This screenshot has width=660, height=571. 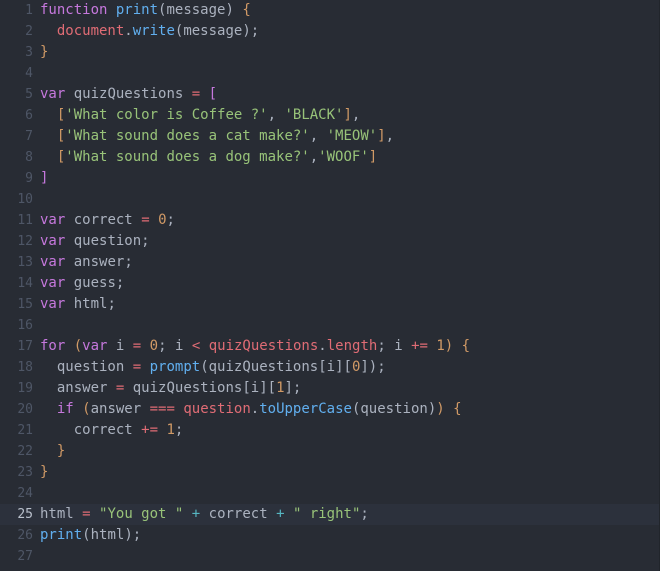 What do you see at coordinates (25, 472) in the screenshot?
I see `line-number: 23` at bounding box center [25, 472].